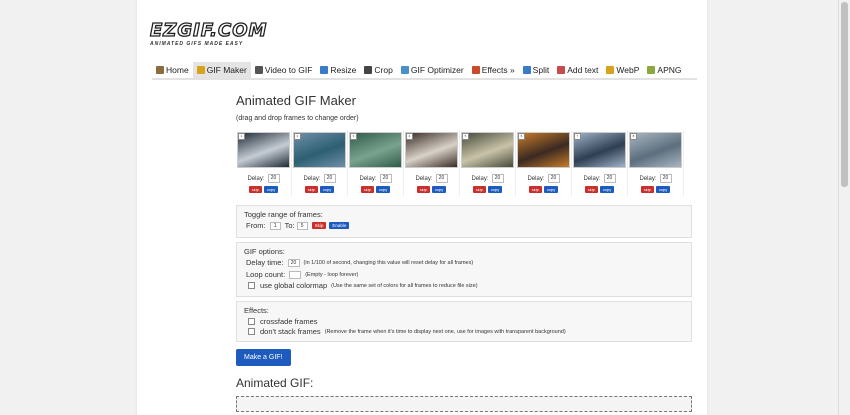 This screenshot has width=850, height=415. What do you see at coordinates (294, 285) in the screenshot?
I see `global-colormap-label: use global colormap` at bounding box center [294, 285].